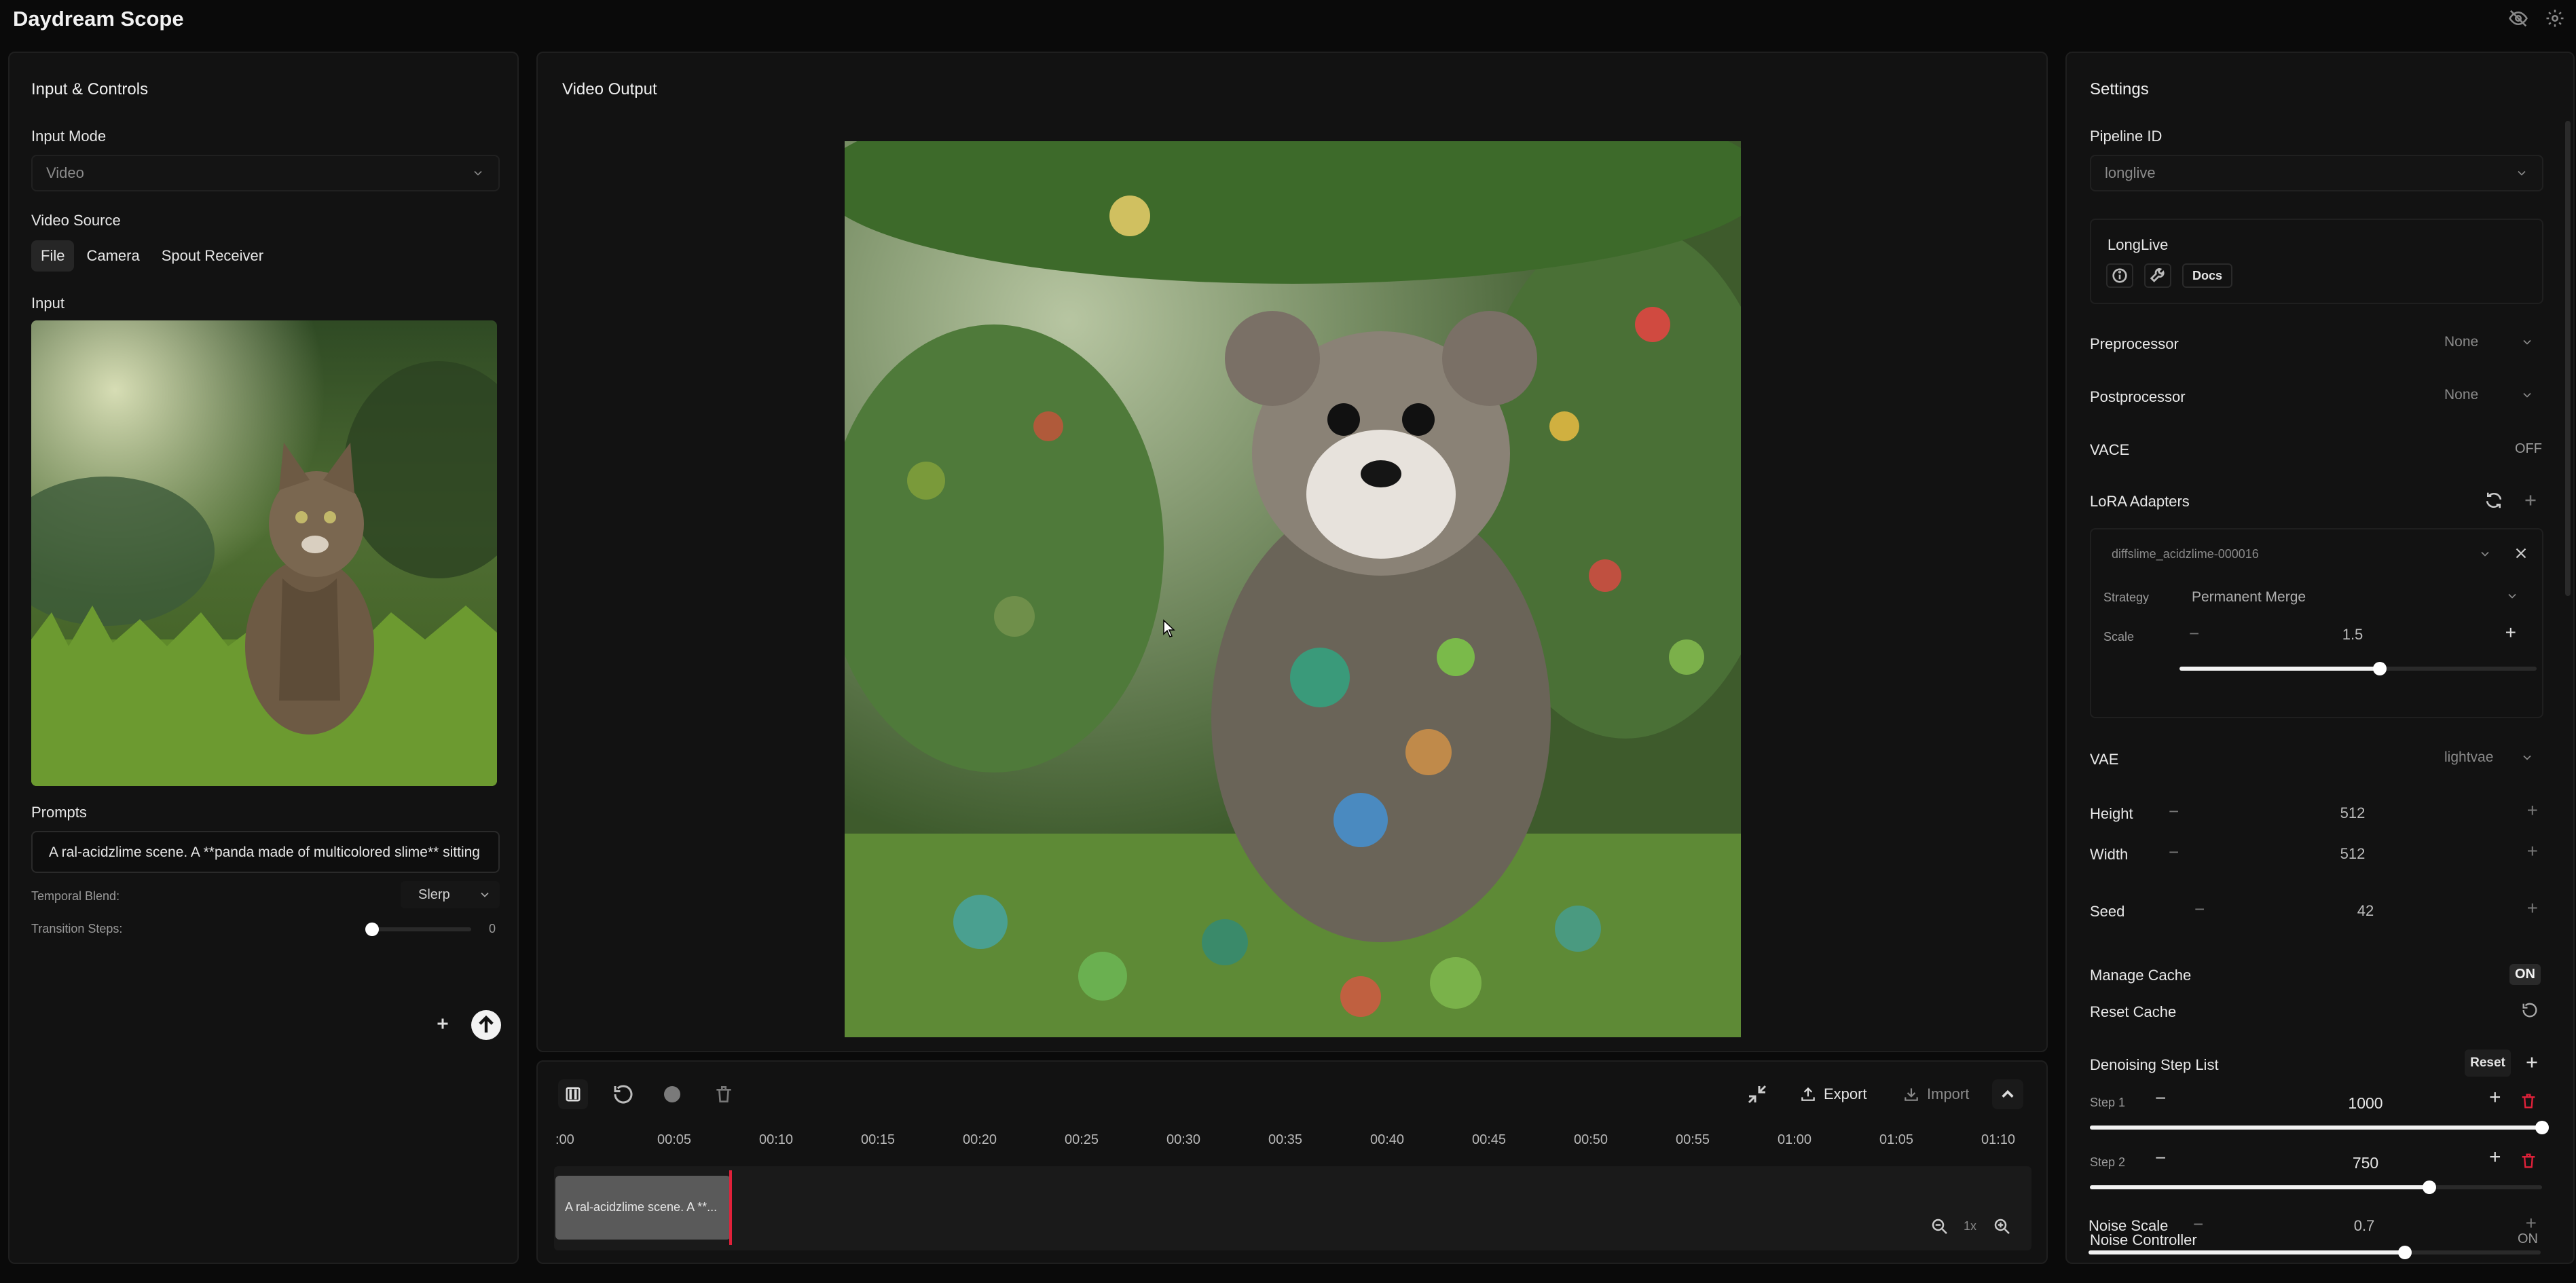 The image size is (2576, 1283). What do you see at coordinates (53, 256) in the screenshot?
I see `tab-file: File` at bounding box center [53, 256].